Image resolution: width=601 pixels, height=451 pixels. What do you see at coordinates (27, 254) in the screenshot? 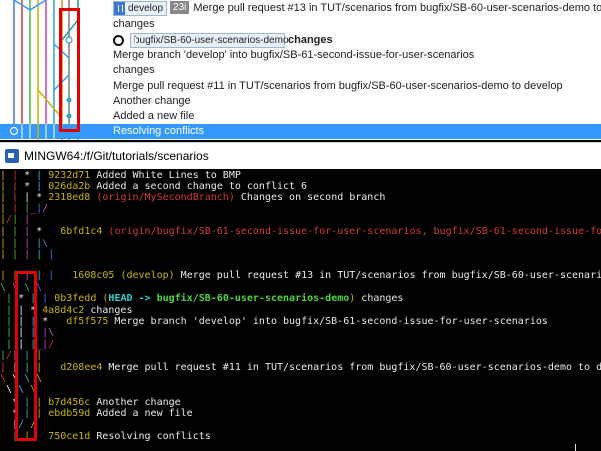
I see `log-line: | | | | |` at bounding box center [27, 254].